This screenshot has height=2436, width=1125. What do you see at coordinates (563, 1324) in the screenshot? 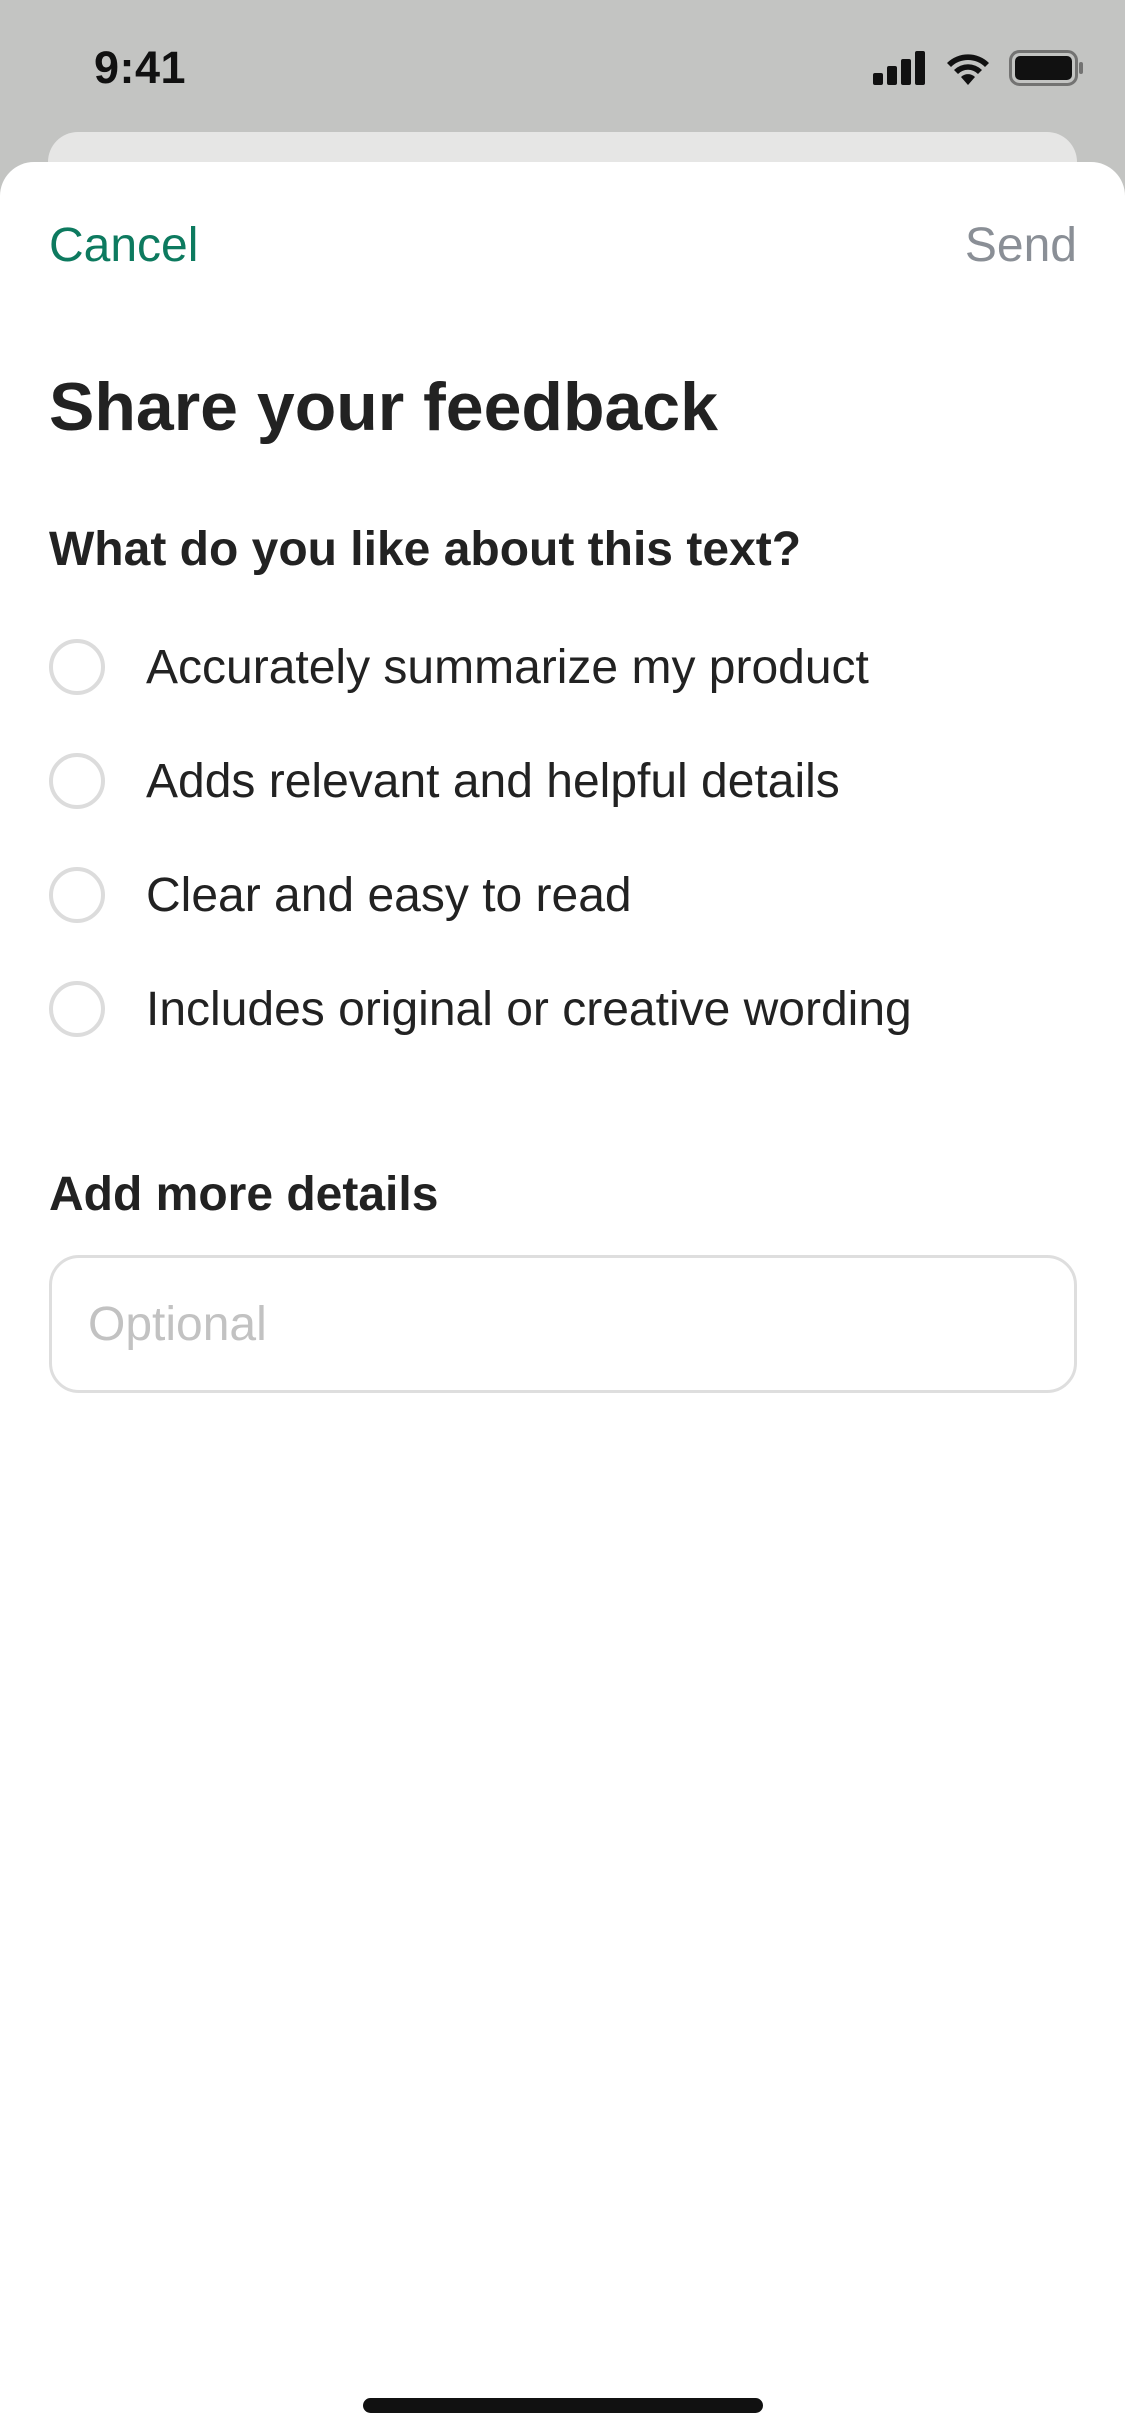
I see `details-input` at bounding box center [563, 1324].